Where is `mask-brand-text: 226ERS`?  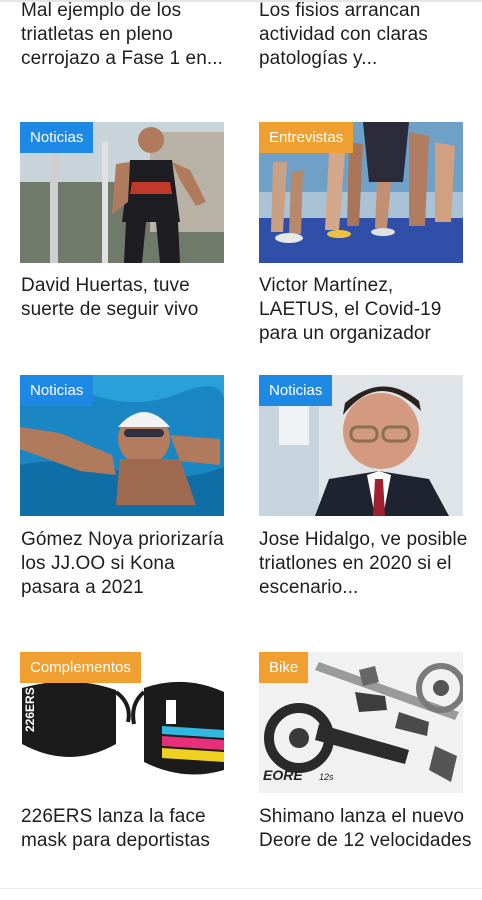
mask-brand-text: 226ERS is located at coordinates (30, 709).